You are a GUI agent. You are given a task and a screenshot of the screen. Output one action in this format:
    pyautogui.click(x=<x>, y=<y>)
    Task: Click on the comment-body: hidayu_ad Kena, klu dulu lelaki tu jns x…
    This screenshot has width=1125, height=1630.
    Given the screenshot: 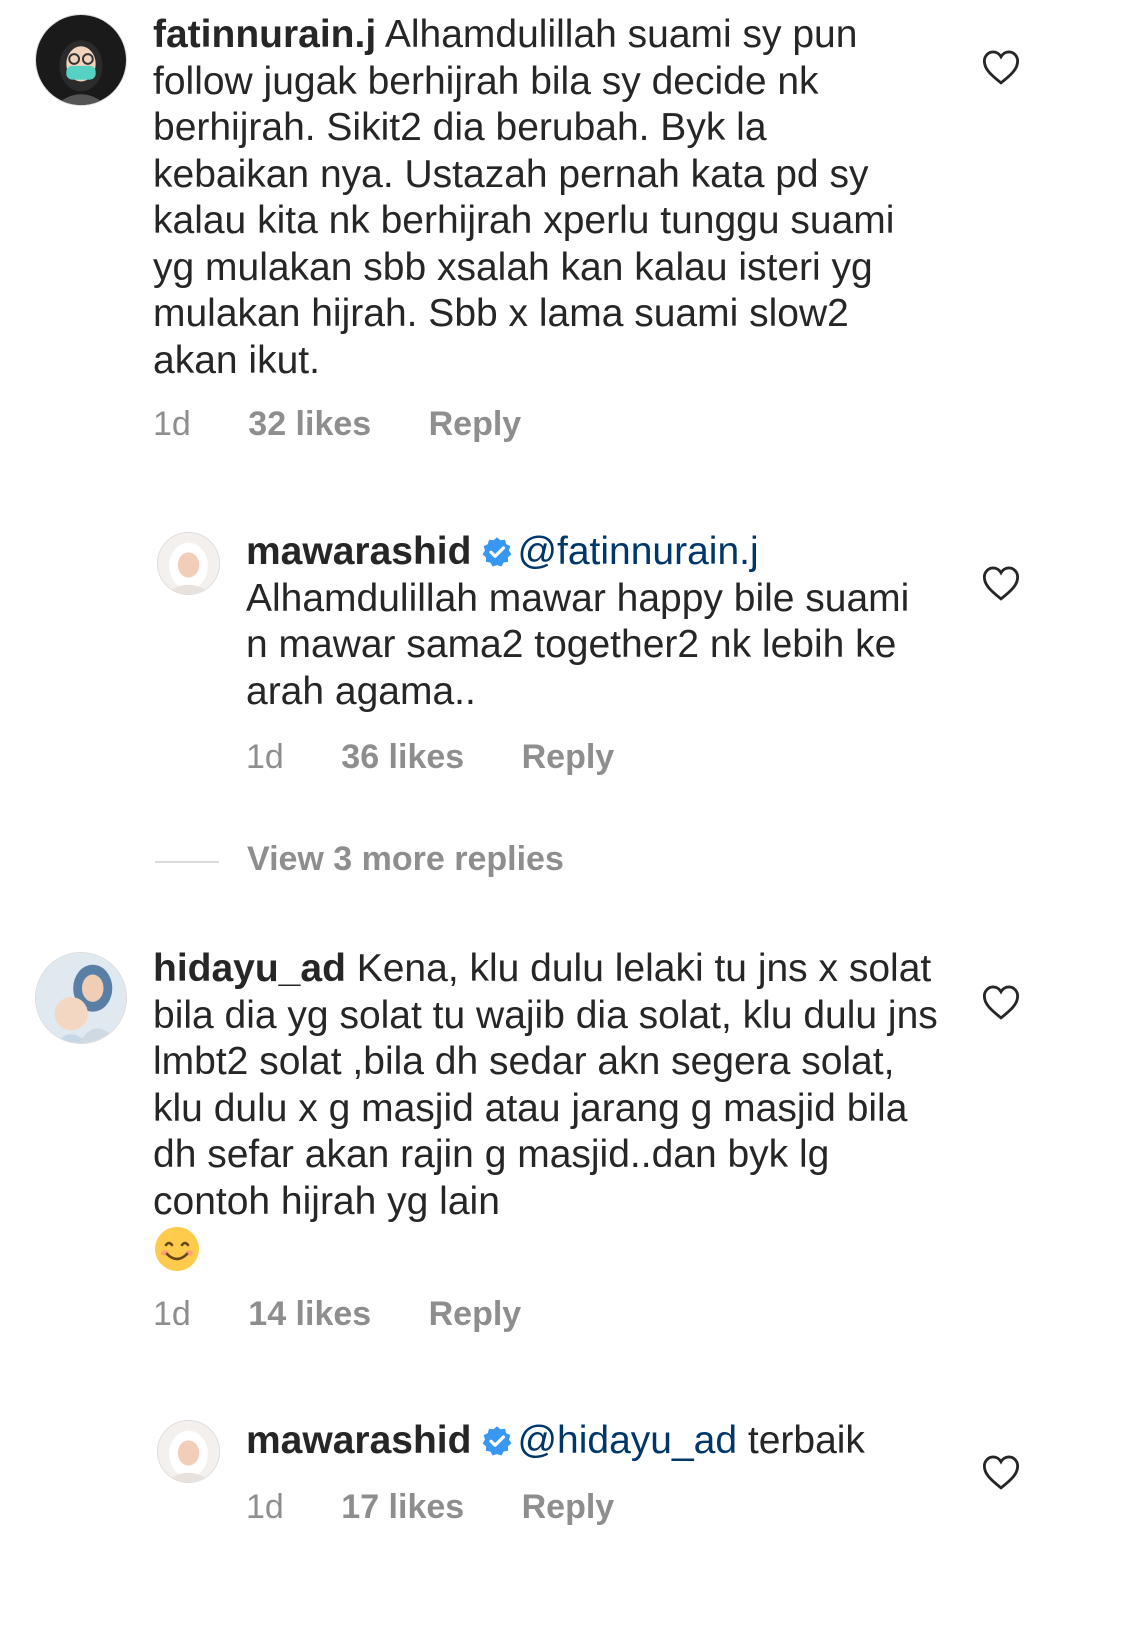 What is the action you would take?
    pyautogui.click(x=548, y=1111)
    